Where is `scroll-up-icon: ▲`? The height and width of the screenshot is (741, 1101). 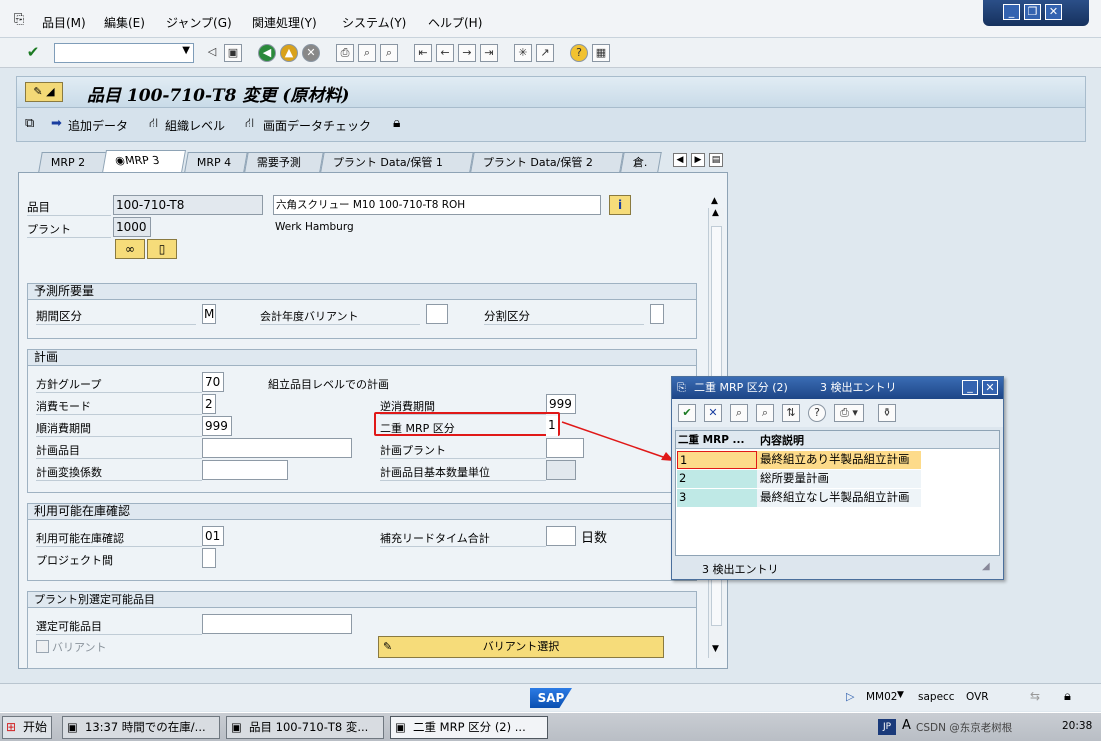
scroll-up-icon: ▲ is located at coordinates (715, 213).